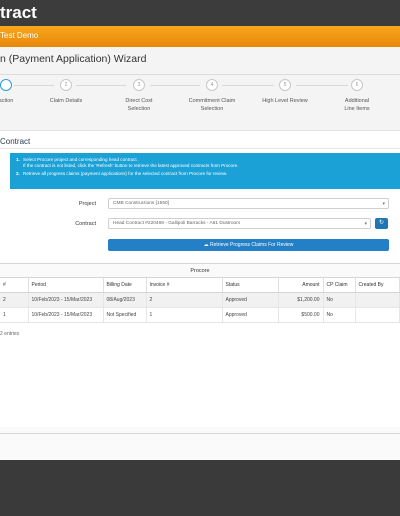 This screenshot has width=400, height=516. What do you see at coordinates (357, 85) in the screenshot?
I see `step-circle: 6` at bounding box center [357, 85].